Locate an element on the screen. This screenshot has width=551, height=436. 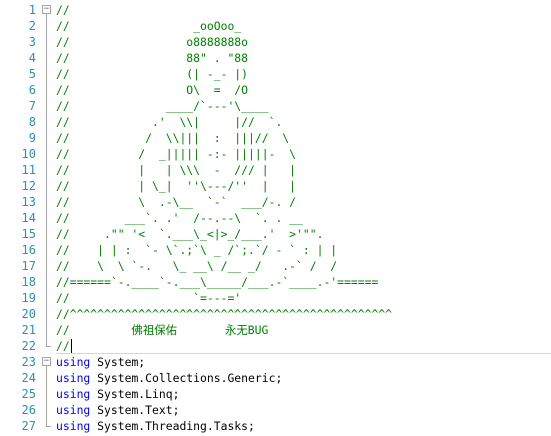
comment-token: // | \_| ''\---/'' | | is located at coordinates (176, 186).